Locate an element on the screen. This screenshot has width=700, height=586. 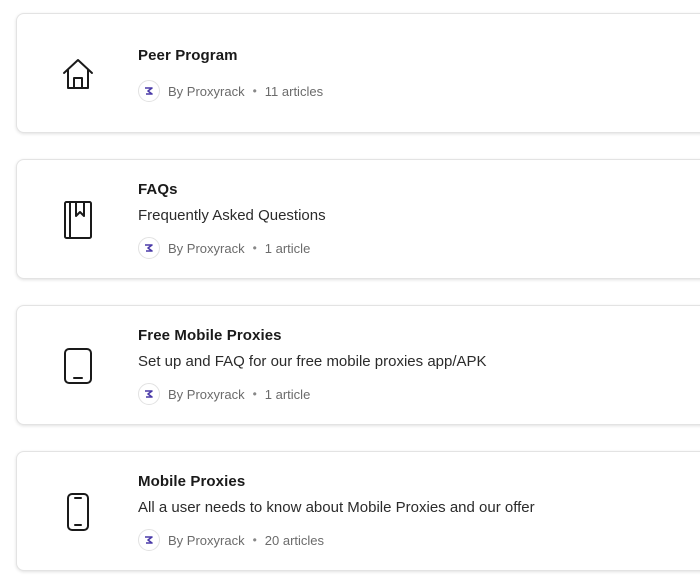
collection-article-count: 11 articles is located at coordinates (294, 91).